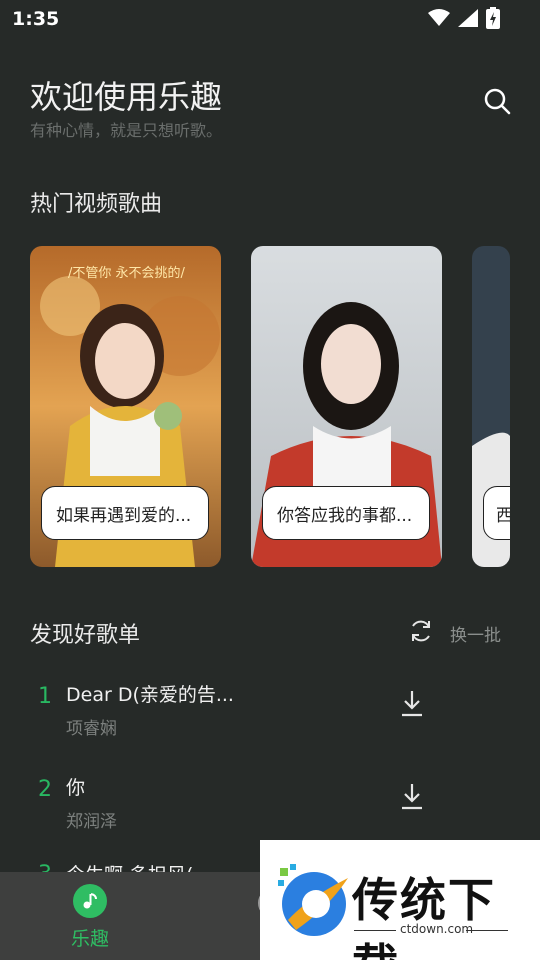  What do you see at coordinates (491, 406) in the screenshot?
I see `video-card: 西` at bounding box center [491, 406].